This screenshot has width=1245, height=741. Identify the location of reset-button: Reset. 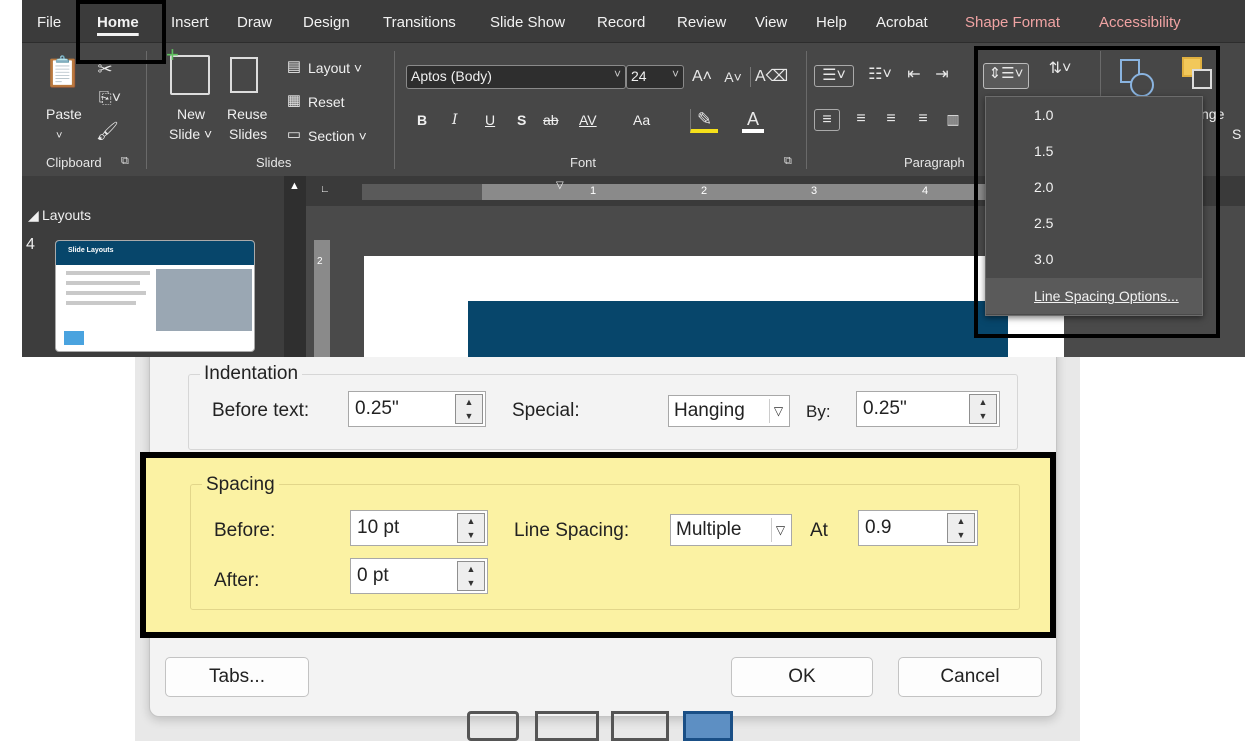
(326, 102).